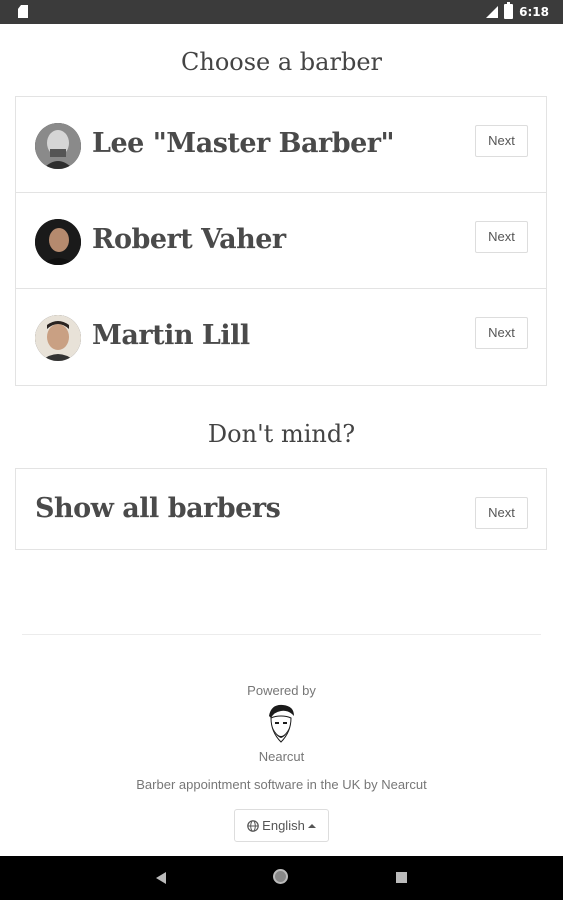 This screenshot has width=563, height=900. What do you see at coordinates (253, 825) in the screenshot?
I see `globe-icon` at bounding box center [253, 825].